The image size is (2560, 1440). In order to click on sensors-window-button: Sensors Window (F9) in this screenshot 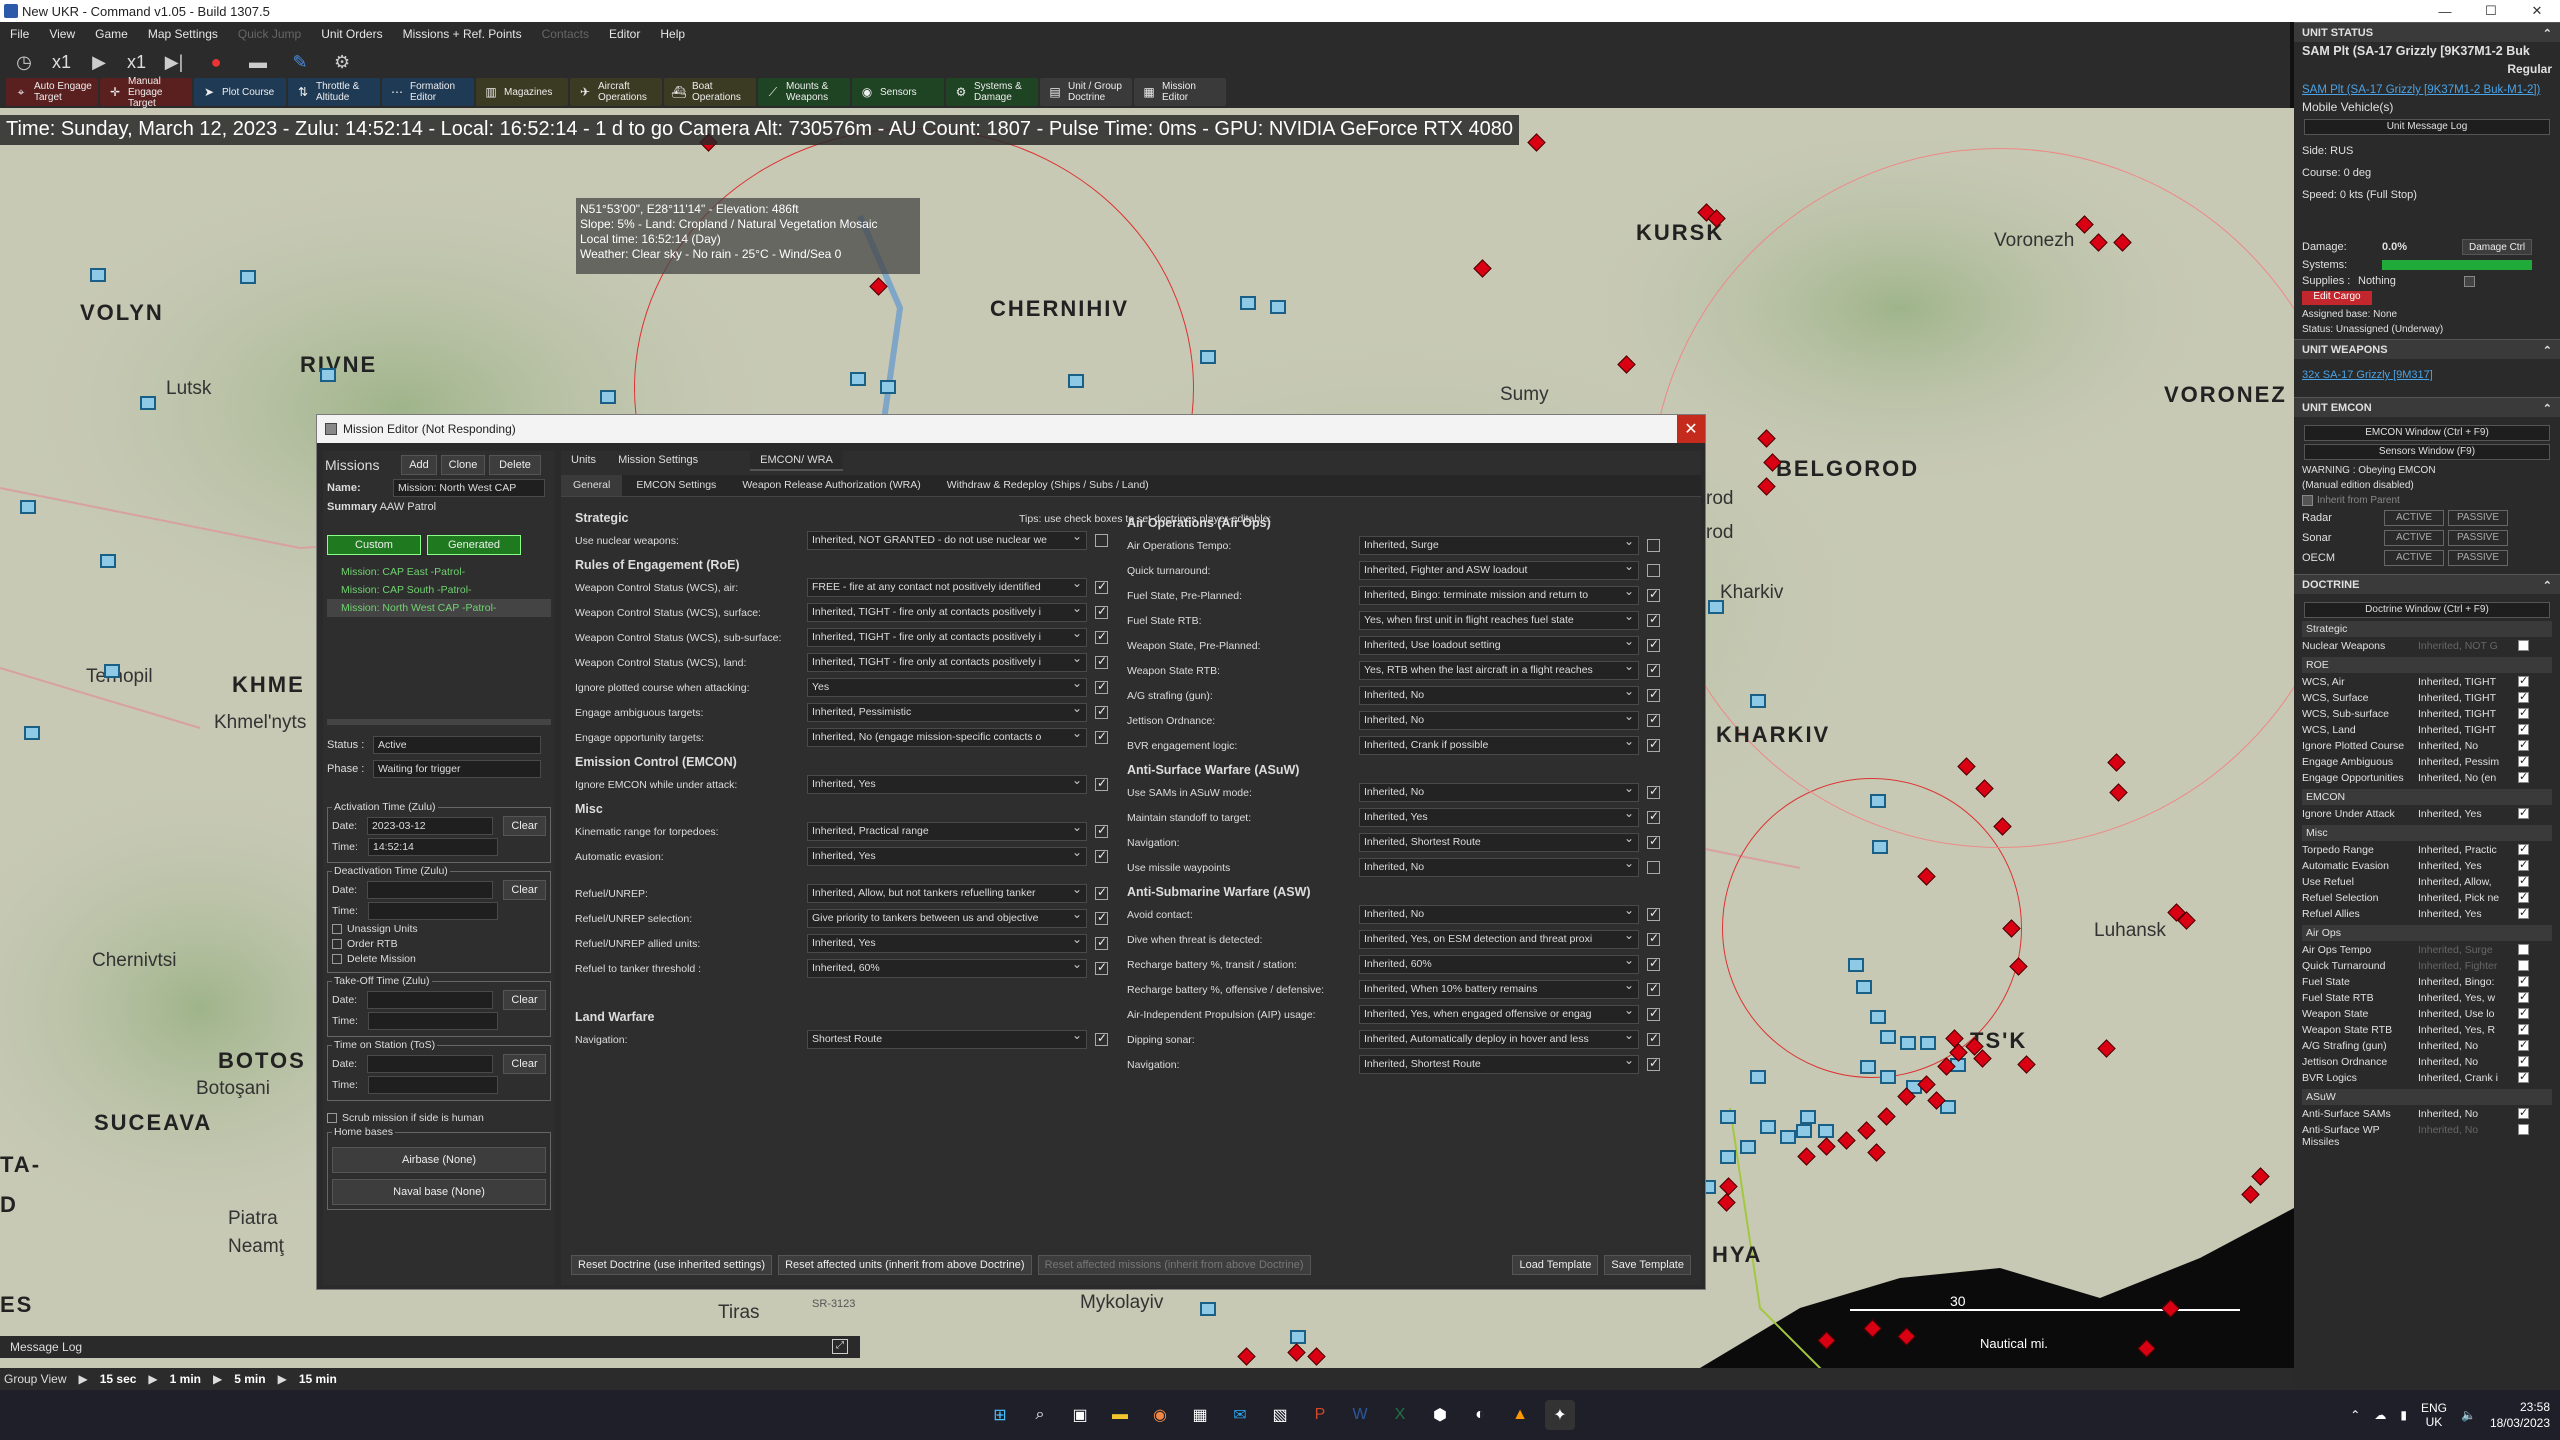, I will do `click(2427, 452)`.